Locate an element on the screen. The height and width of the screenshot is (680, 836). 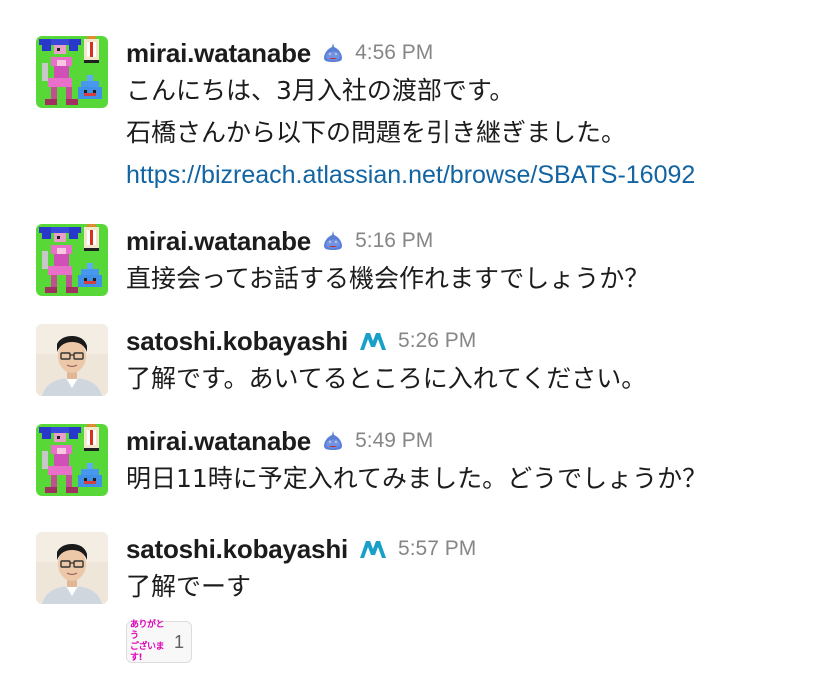
message-header: satoshi.kobayashi 5:26 PM is located at coordinates (476, 341).